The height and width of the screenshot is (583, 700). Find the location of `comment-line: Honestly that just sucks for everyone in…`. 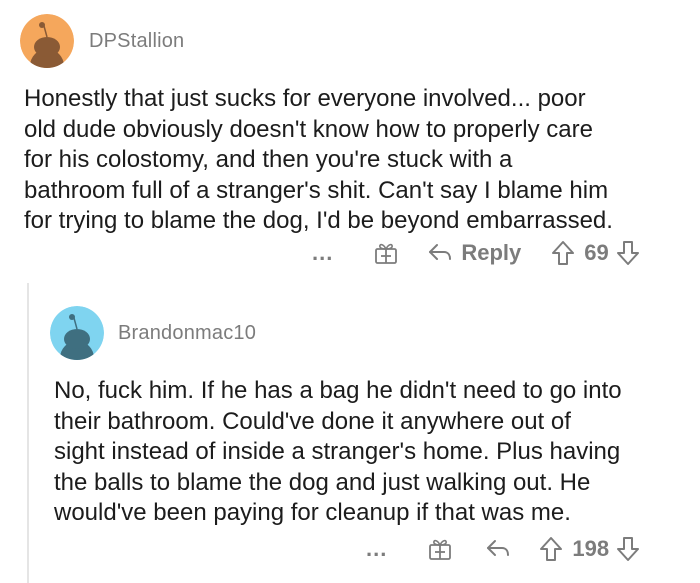

comment-line: Honestly that just sucks for everyone in… is located at coordinates (305, 98).